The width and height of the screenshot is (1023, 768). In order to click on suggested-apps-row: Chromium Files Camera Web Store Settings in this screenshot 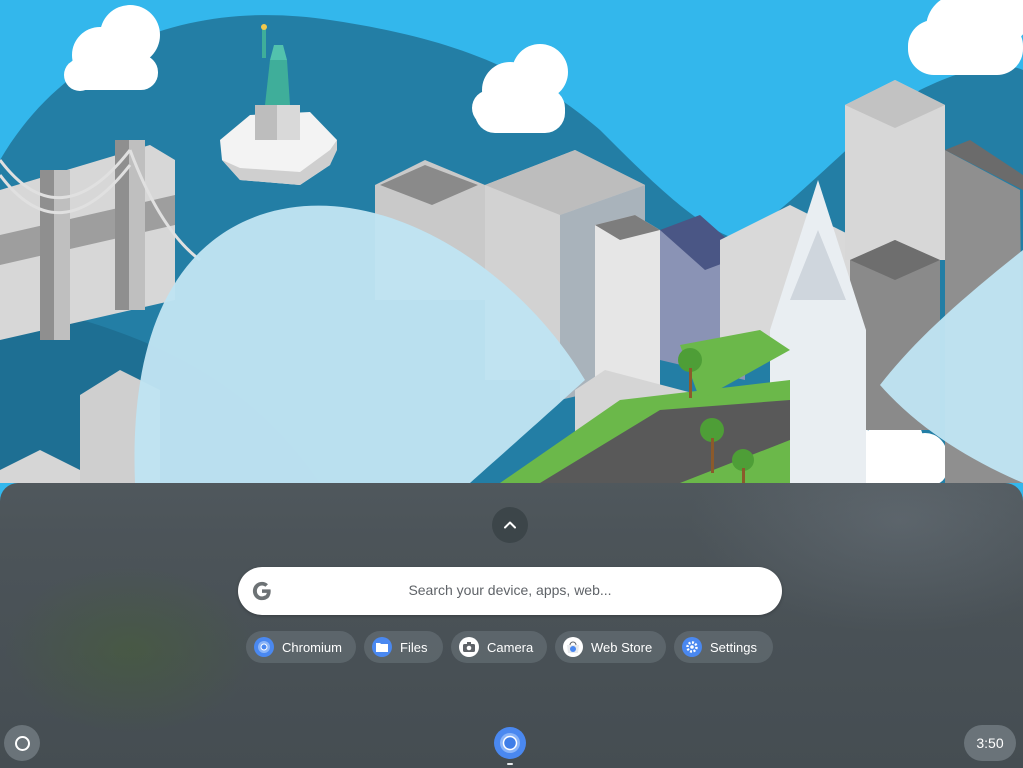, I will do `click(511, 647)`.